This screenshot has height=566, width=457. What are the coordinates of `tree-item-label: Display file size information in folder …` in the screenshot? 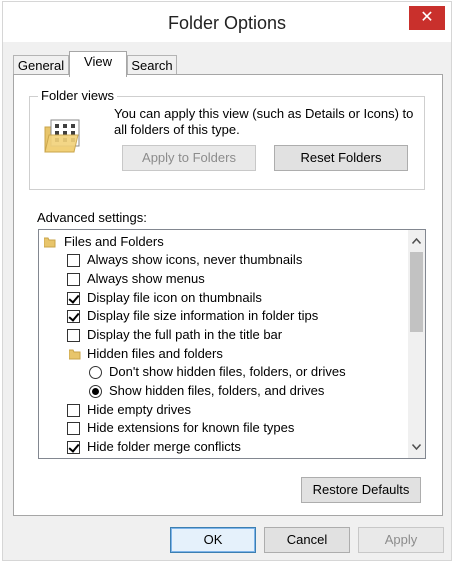 It's located at (203, 315).